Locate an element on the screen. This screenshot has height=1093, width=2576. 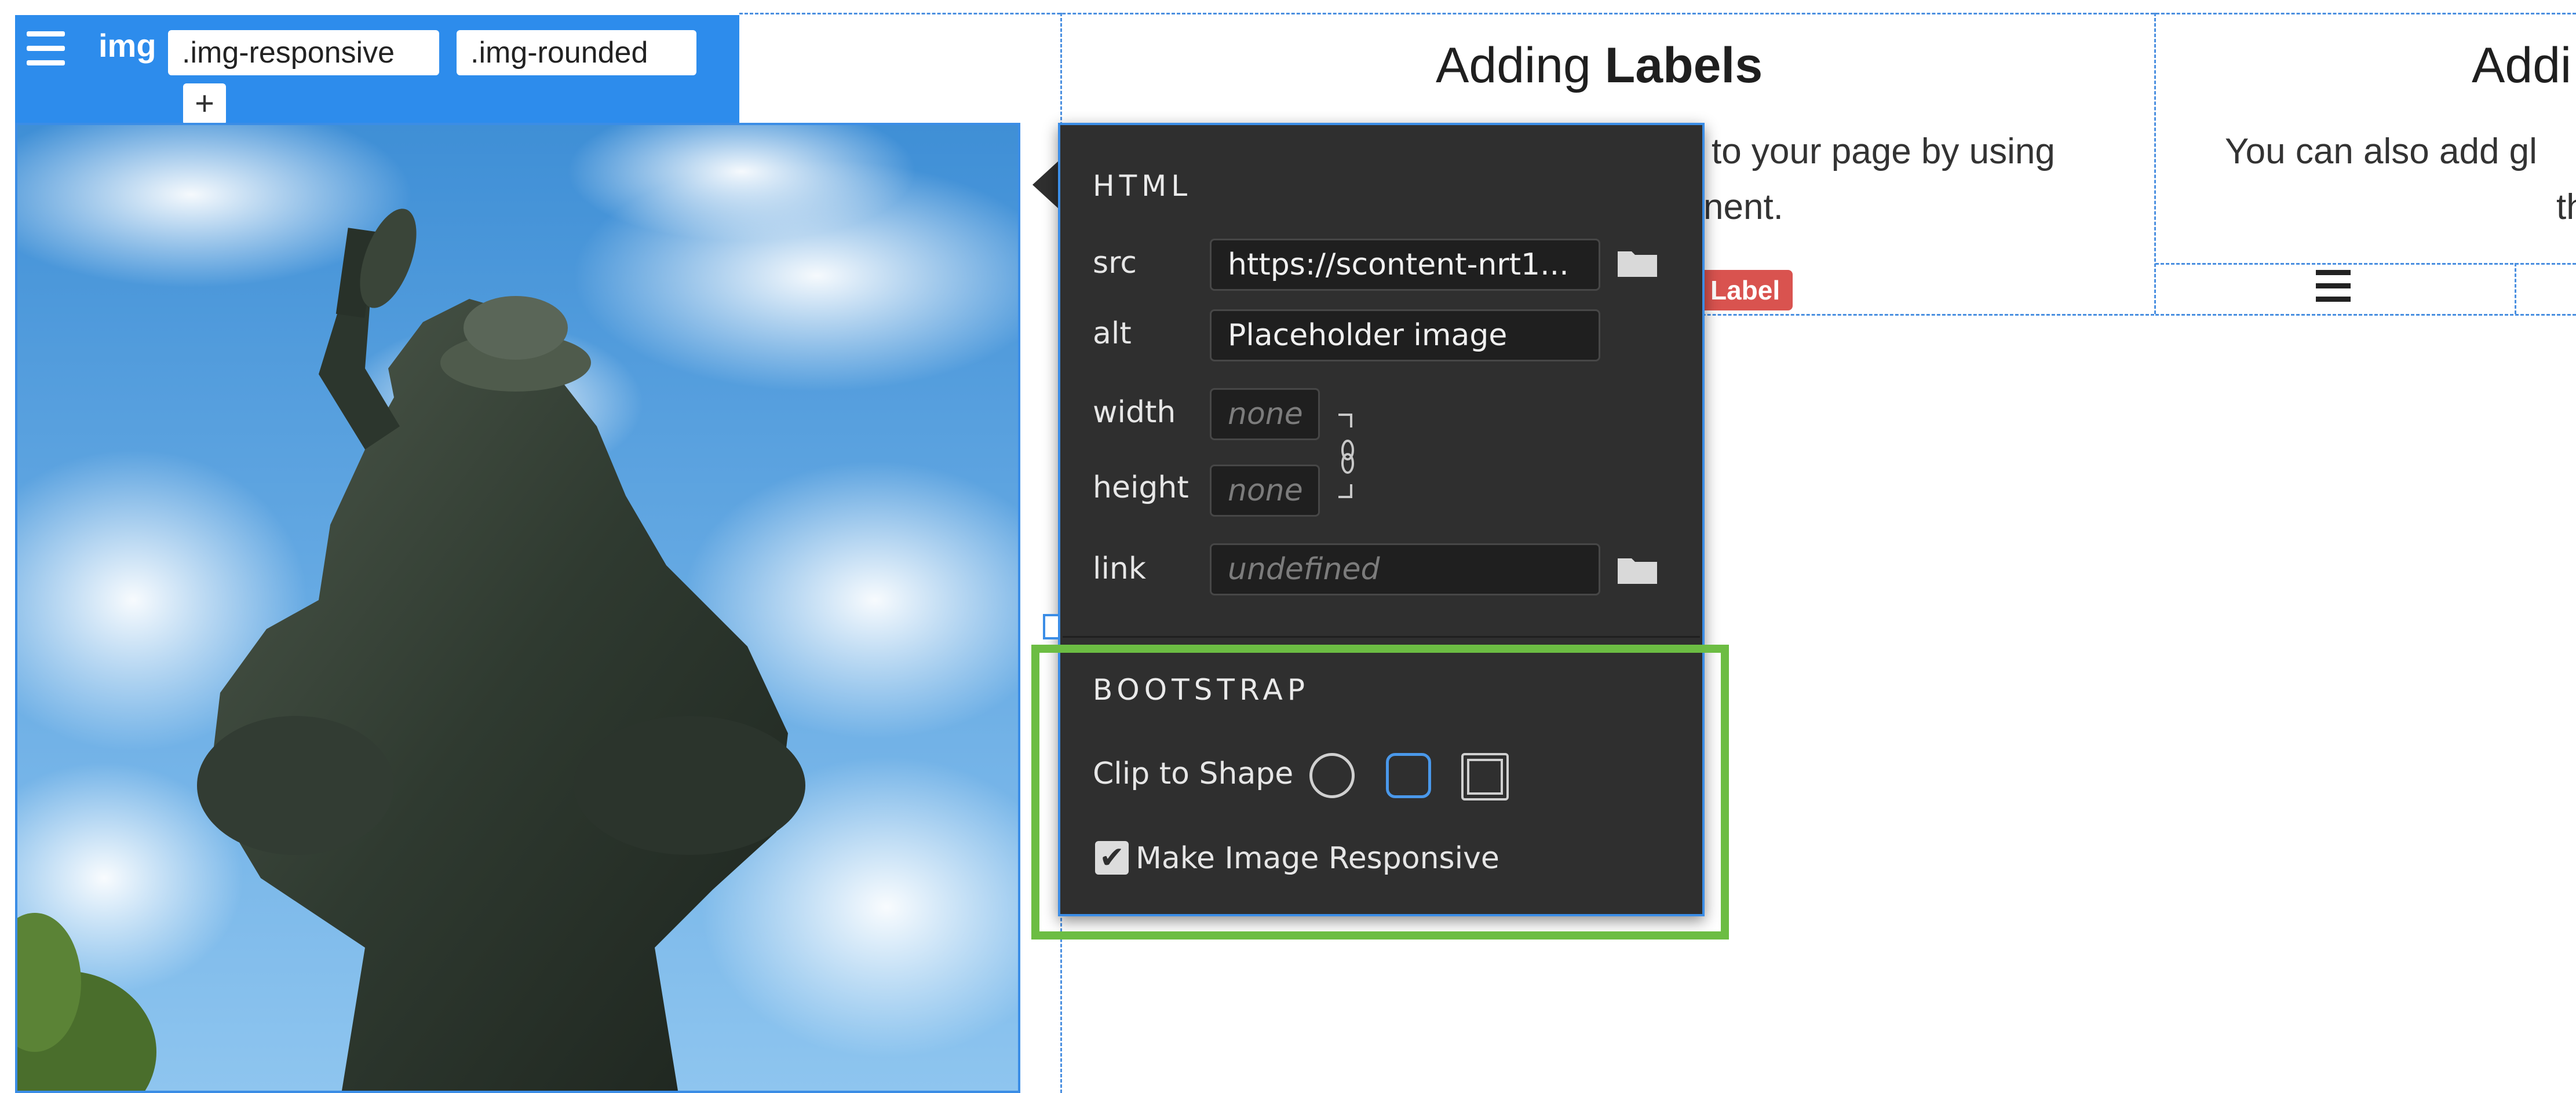
hamburger-icon is located at coordinates (2333, 287).